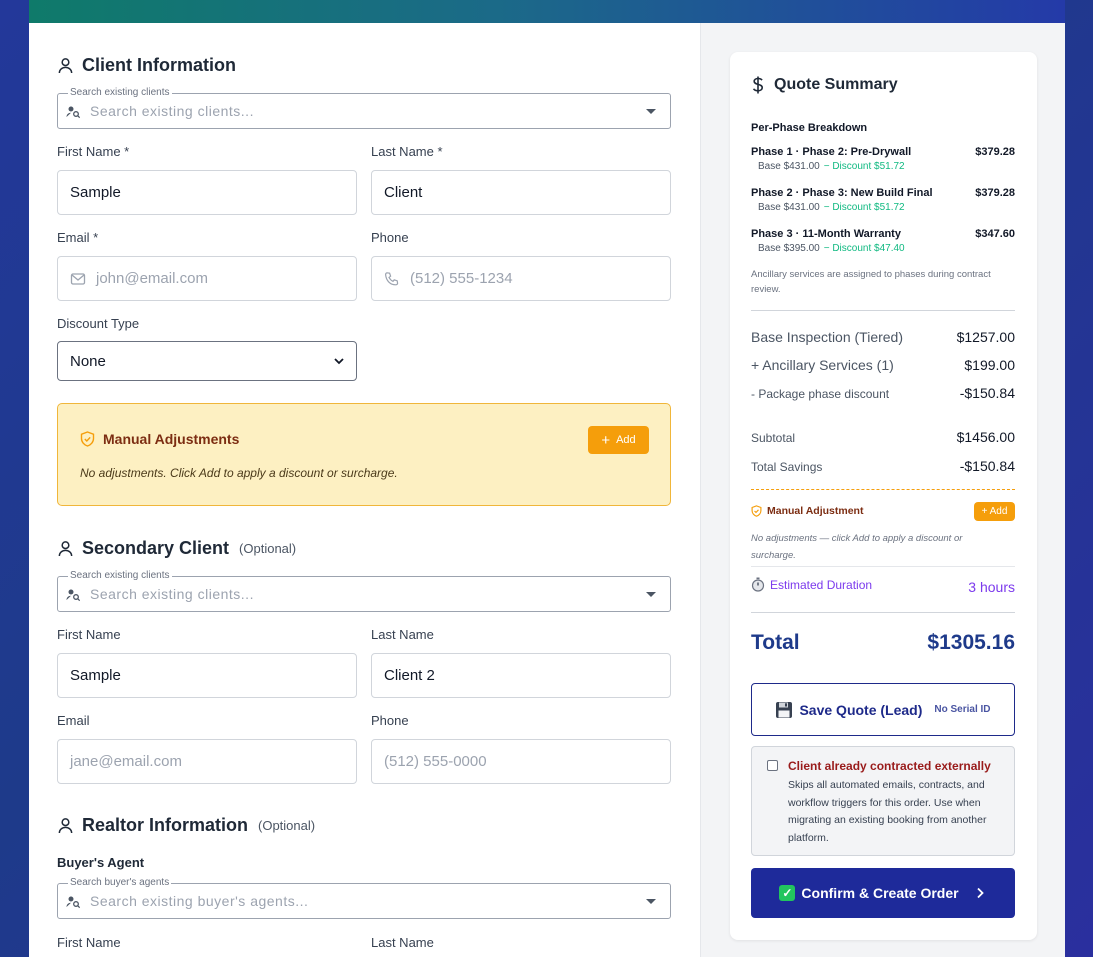 The image size is (1093, 957). Describe the element at coordinates (407, 151) in the screenshot. I see `last-name-label: Last Name *` at that location.